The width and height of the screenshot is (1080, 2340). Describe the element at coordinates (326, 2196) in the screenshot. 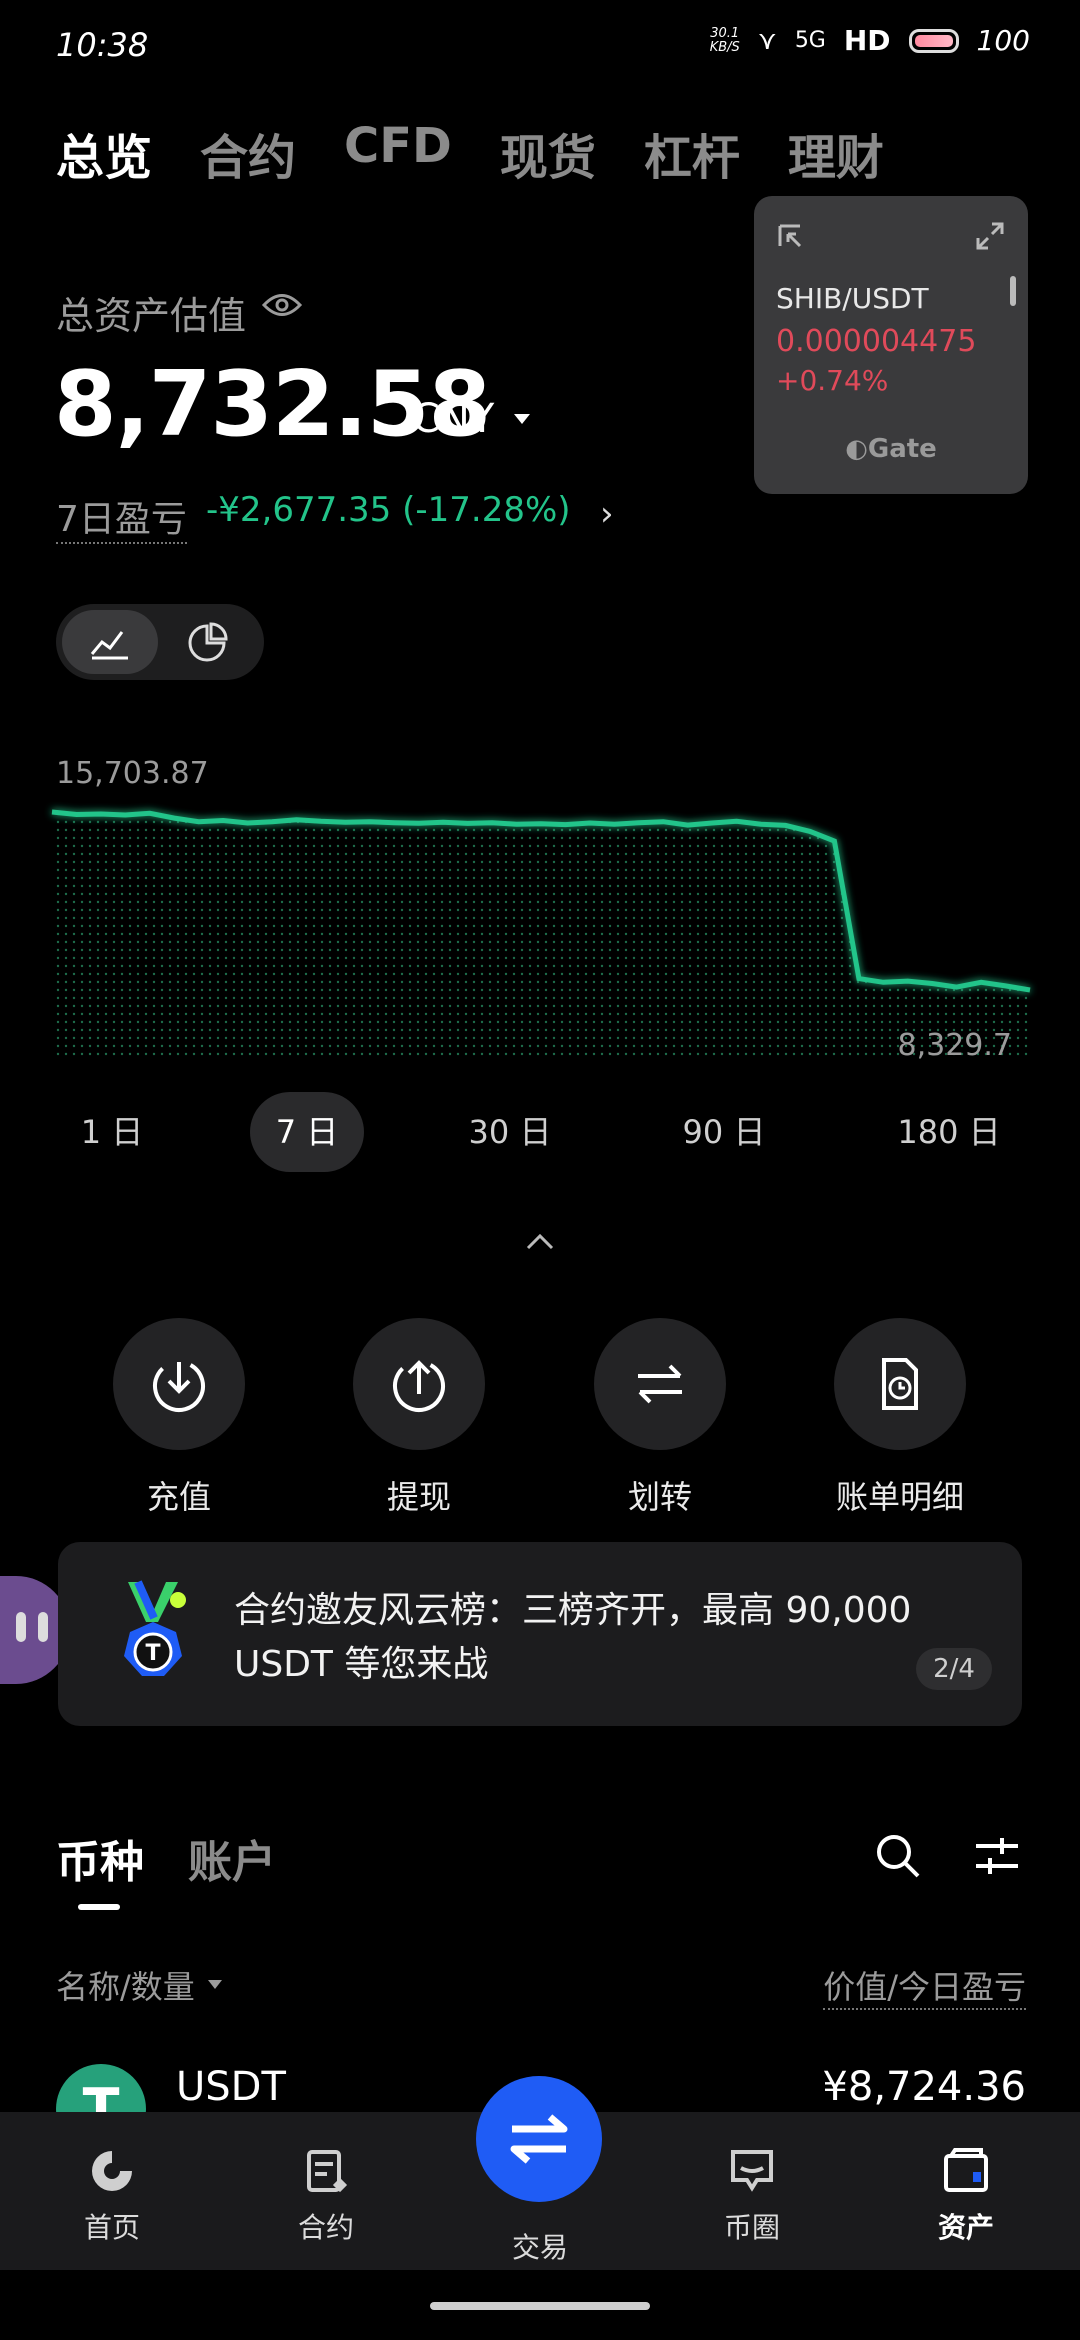

I see `nav-contract: 合约` at that location.